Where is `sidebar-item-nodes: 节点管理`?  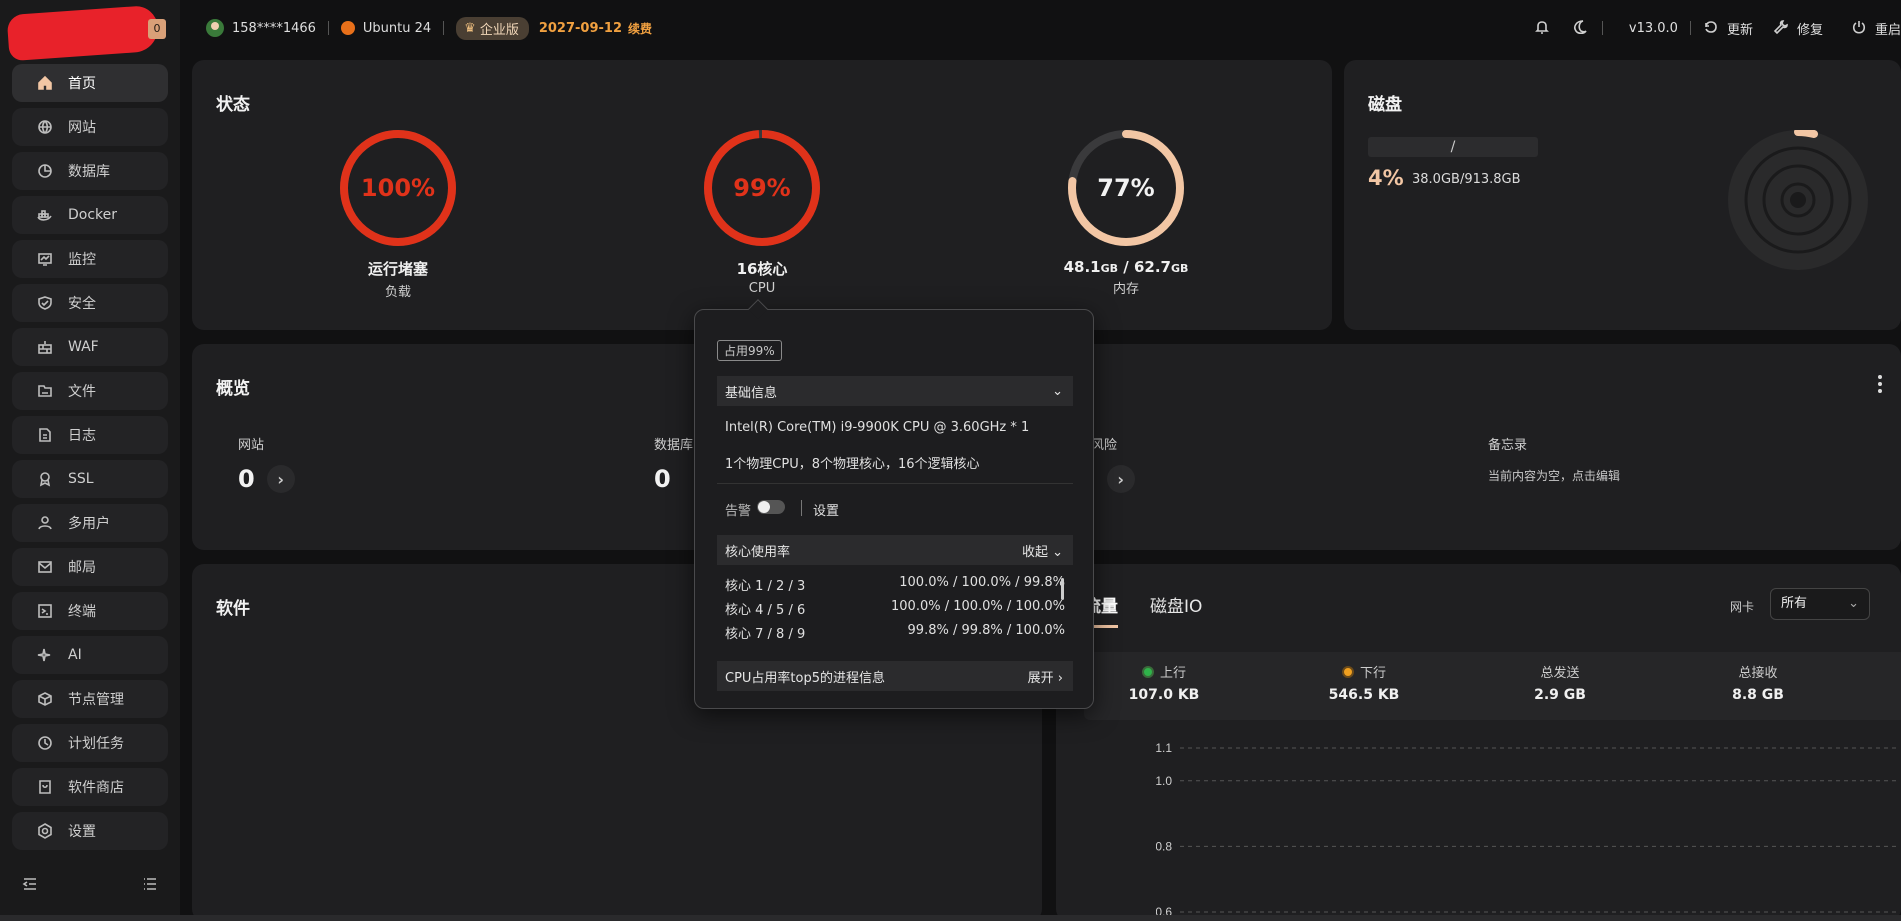
sidebar-item-nodes: 节点管理 is located at coordinates (90, 699).